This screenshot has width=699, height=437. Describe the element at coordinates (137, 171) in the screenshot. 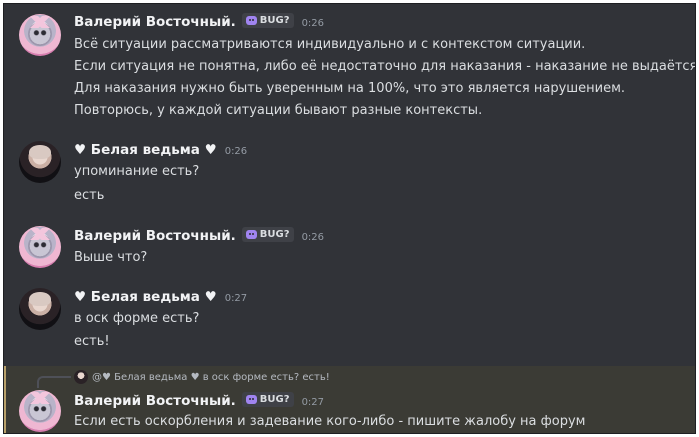

I see `message-line: упоминание есть?` at that location.